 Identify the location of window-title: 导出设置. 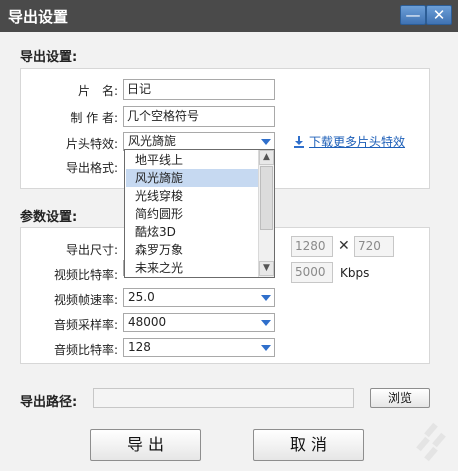
(38, 17).